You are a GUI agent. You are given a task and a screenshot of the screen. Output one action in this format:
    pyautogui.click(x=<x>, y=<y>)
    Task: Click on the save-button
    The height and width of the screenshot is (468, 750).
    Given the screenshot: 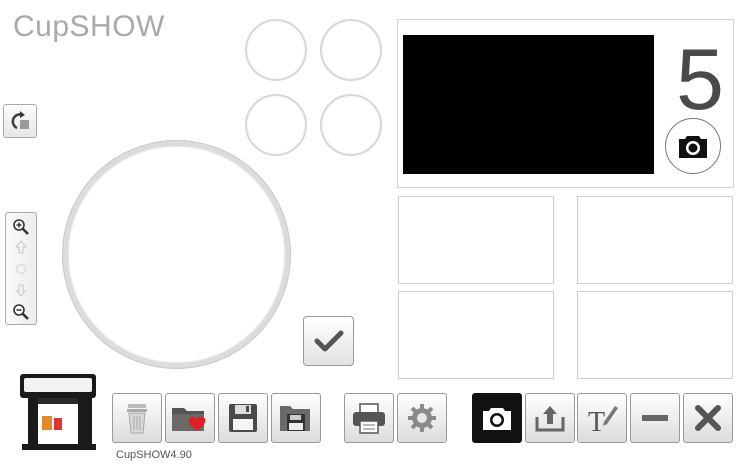 What is the action you would take?
    pyautogui.click(x=243, y=418)
    